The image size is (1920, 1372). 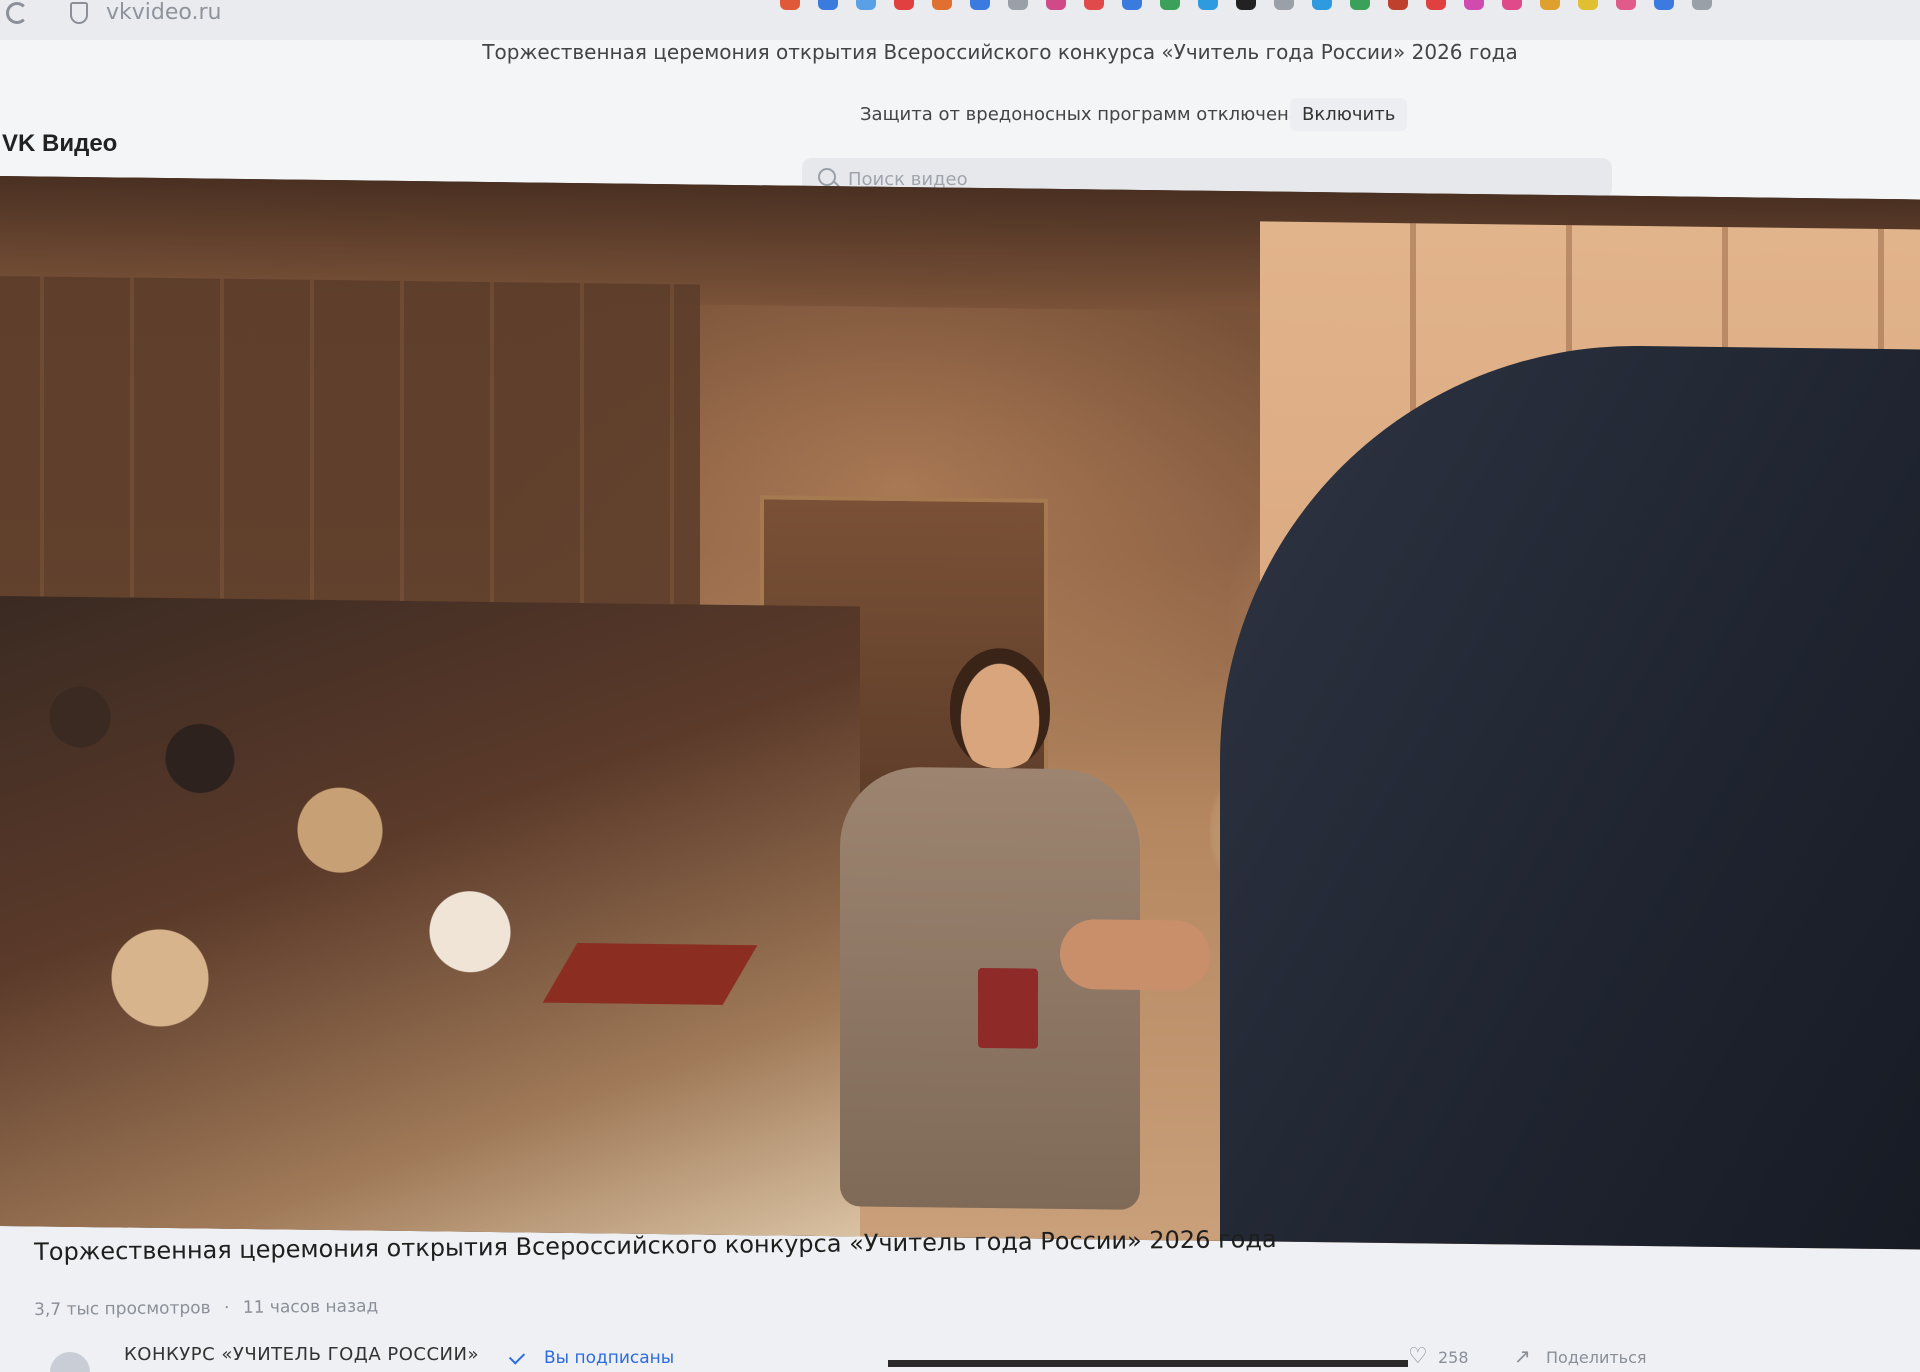 What do you see at coordinates (827, 177) in the screenshot?
I see `search-icon` at bounding box center [827, 177].